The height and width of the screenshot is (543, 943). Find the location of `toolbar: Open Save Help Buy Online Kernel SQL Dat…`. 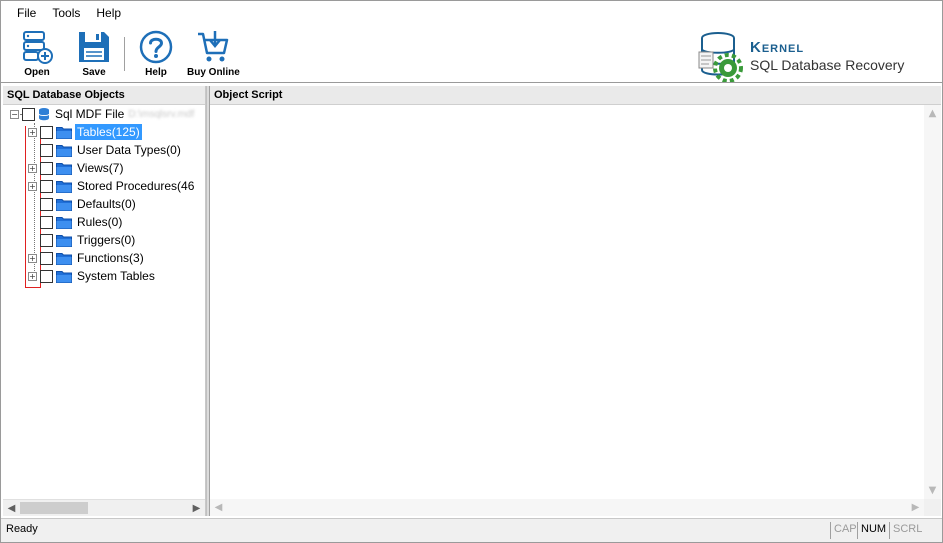

toolbar: Open Save Help Buy Online Kernel SQL Dat… is located at coordinates (471, 54).